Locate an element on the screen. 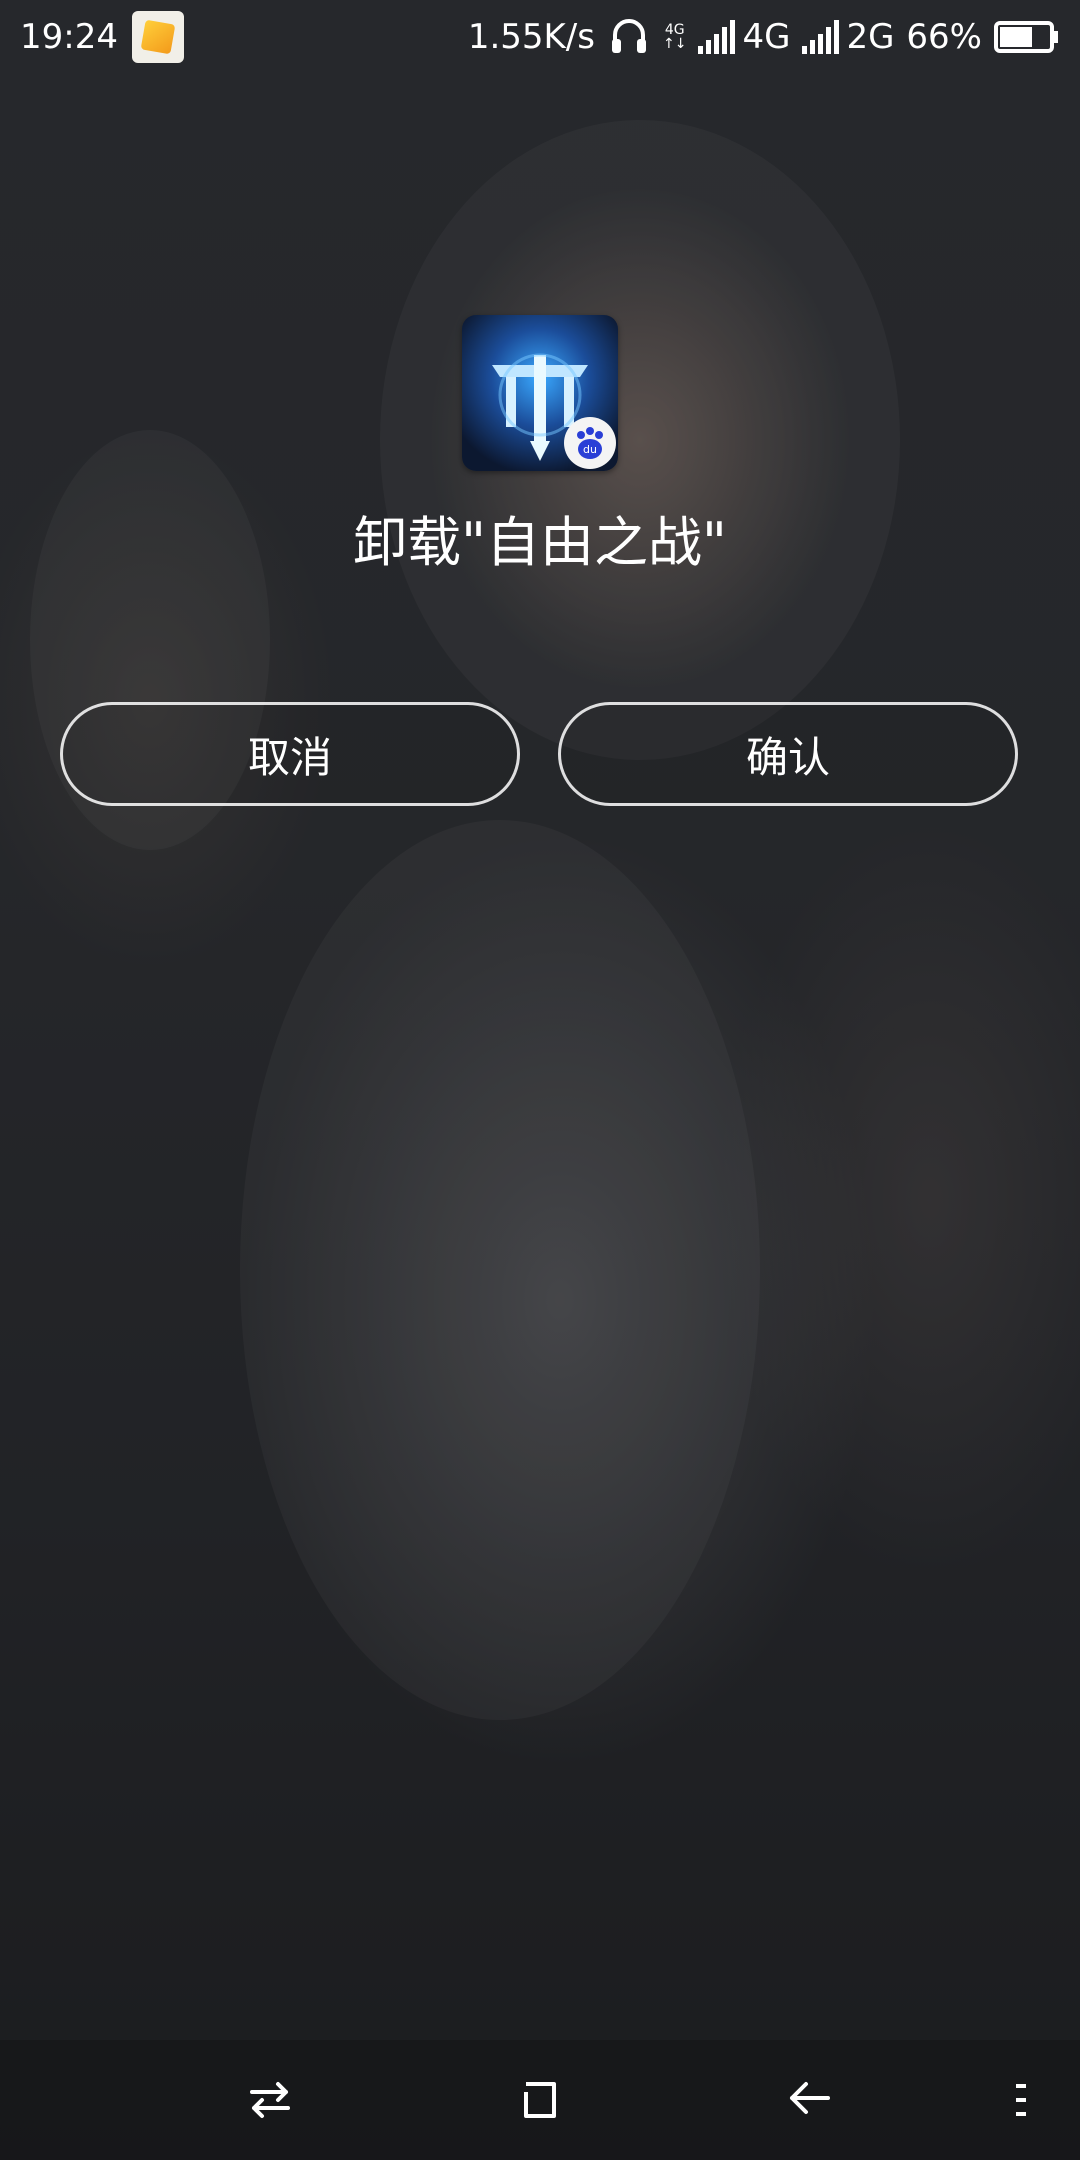 Image resolution: width=1080 pixels, height=2160 pixels. confirm-button: 确认 is located at coordinates (788, 754).